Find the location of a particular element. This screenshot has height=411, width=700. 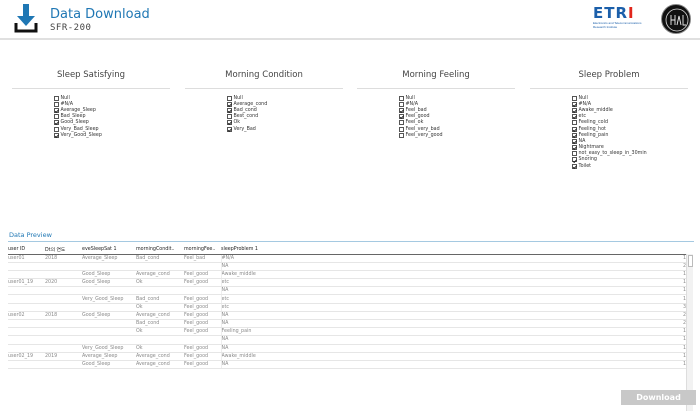

scrollbar-thumb is located at coordinates (690, 261).